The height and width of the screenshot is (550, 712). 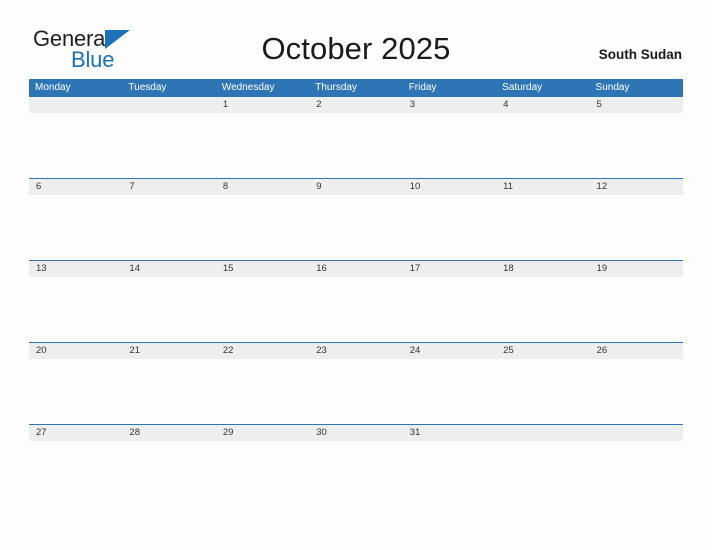 I want to click on week-date-band: 27 28 29 30 31, so click(x=356, y=433).